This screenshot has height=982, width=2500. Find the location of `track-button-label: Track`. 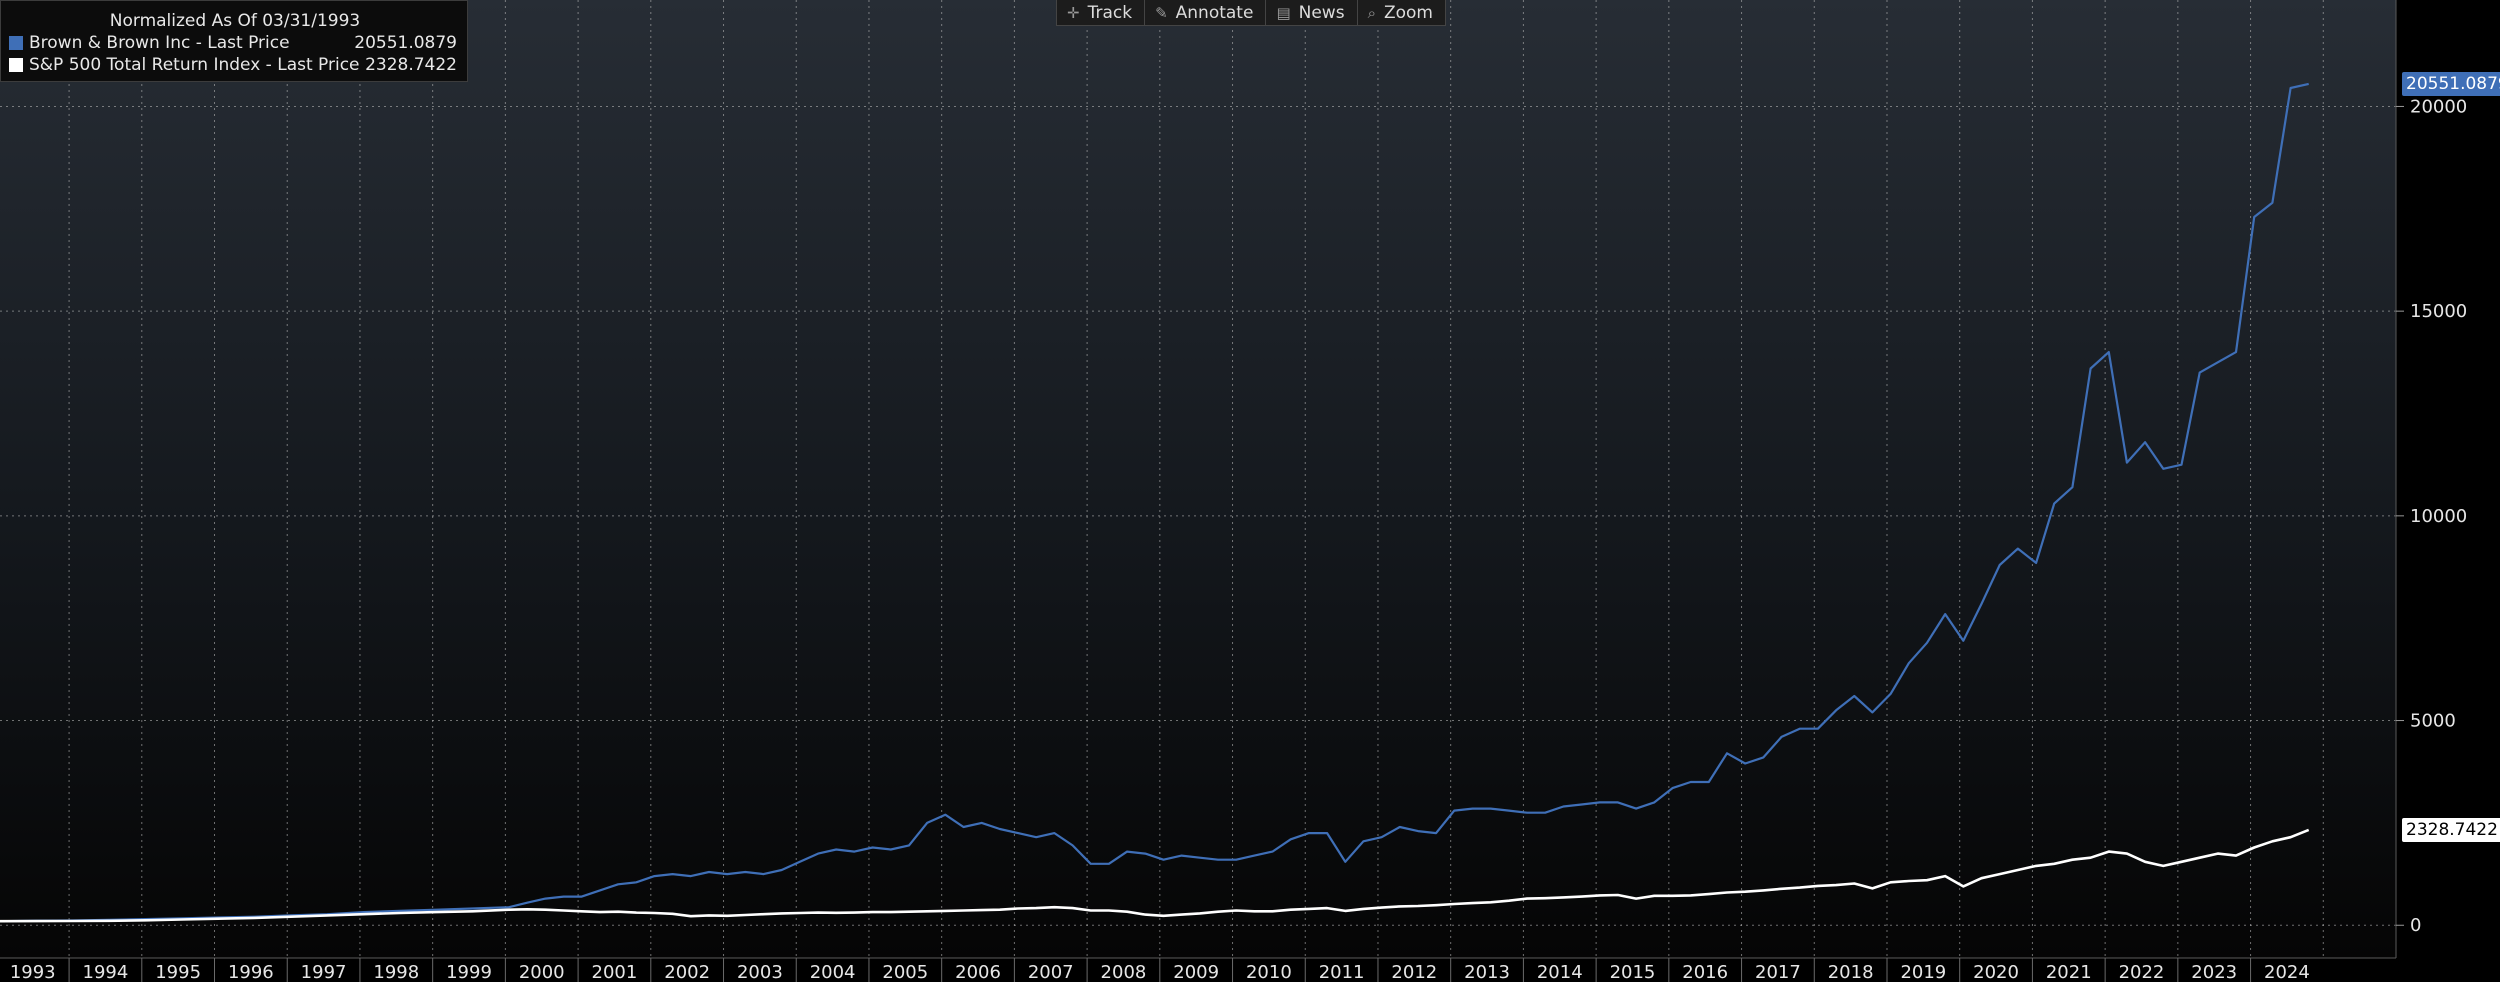

track-button-label: Track is located at coordinates (1110, 12).